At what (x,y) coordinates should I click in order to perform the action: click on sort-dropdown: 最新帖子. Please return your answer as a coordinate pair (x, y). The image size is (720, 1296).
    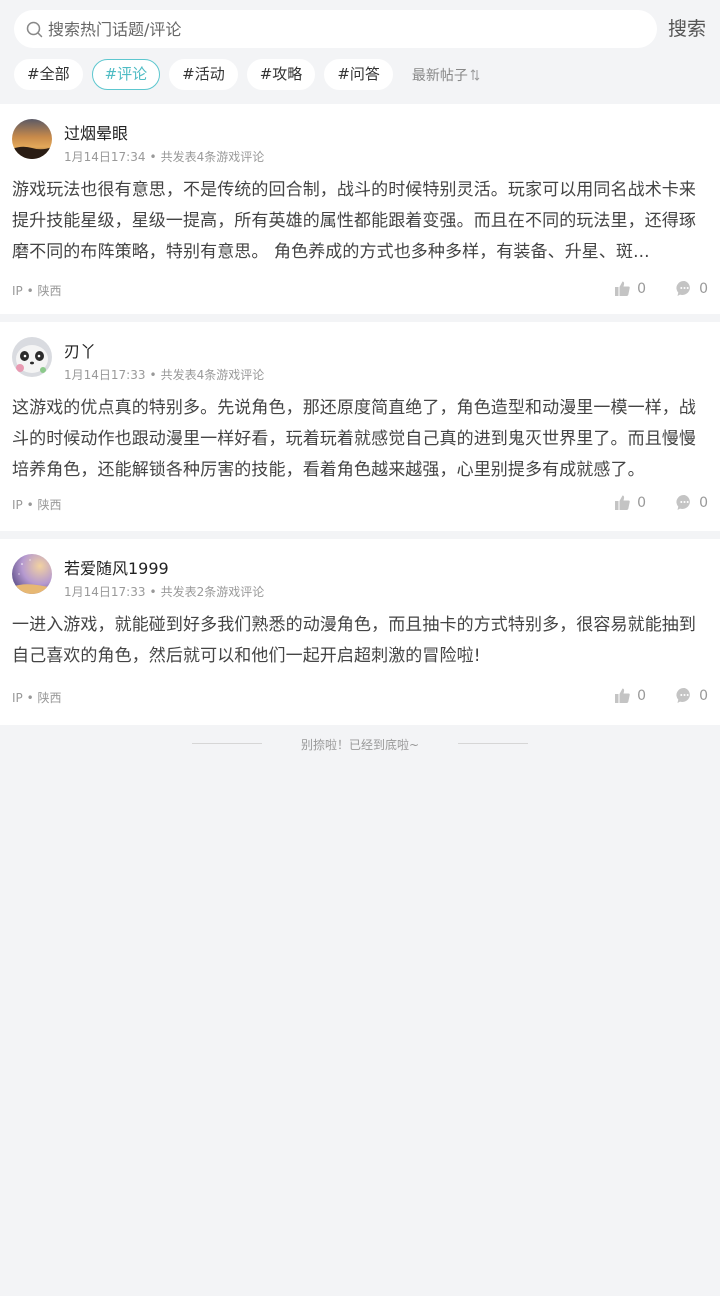
    Looking at the image, I should click on (446, 75).